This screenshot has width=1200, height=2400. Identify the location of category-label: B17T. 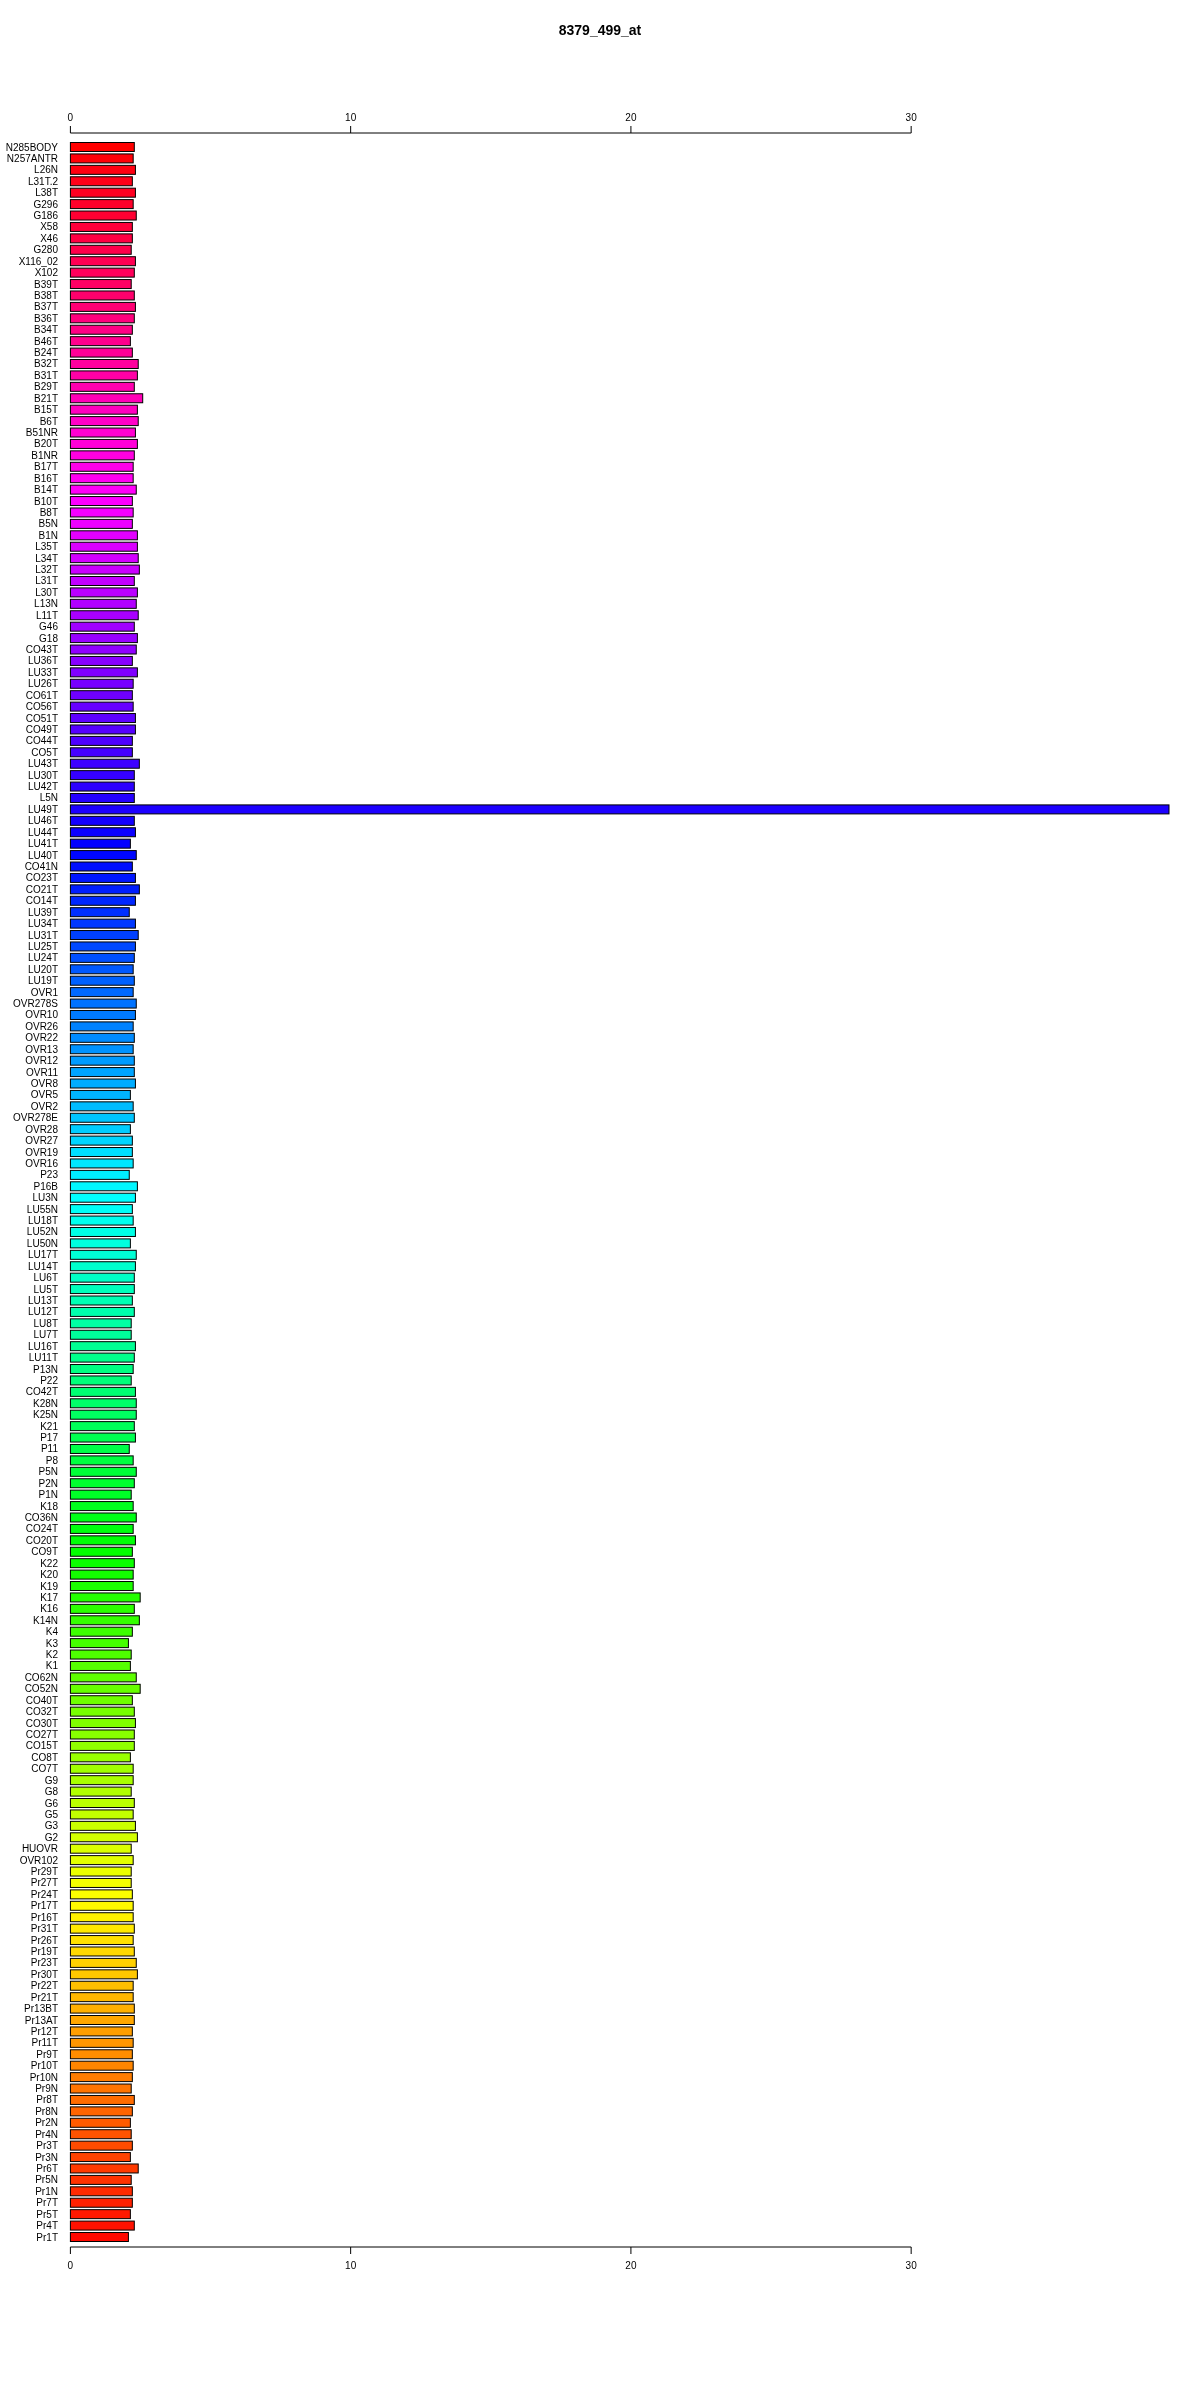
(46, 467).